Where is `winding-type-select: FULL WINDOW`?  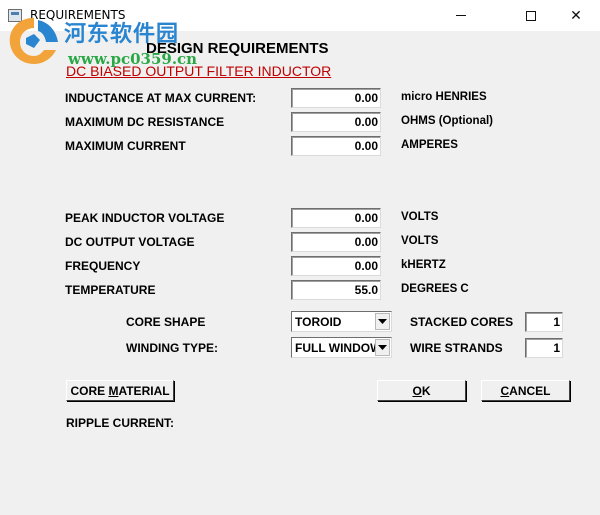
winding-type-select: FULL WINDOW is located at coordinates (341, 347).